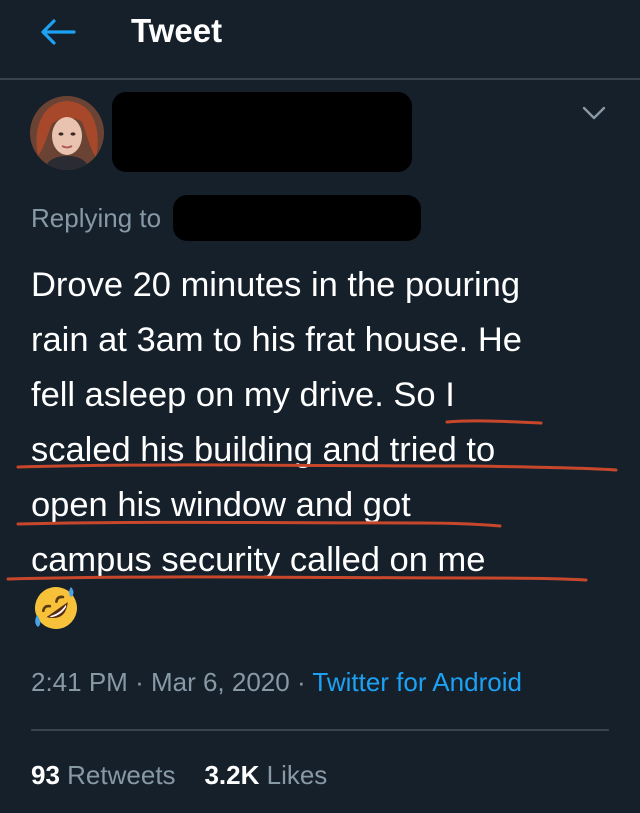 Image resolution: width=640 pixels, height=813 pixels. I want to click on profile-photo, so click(67, 133).